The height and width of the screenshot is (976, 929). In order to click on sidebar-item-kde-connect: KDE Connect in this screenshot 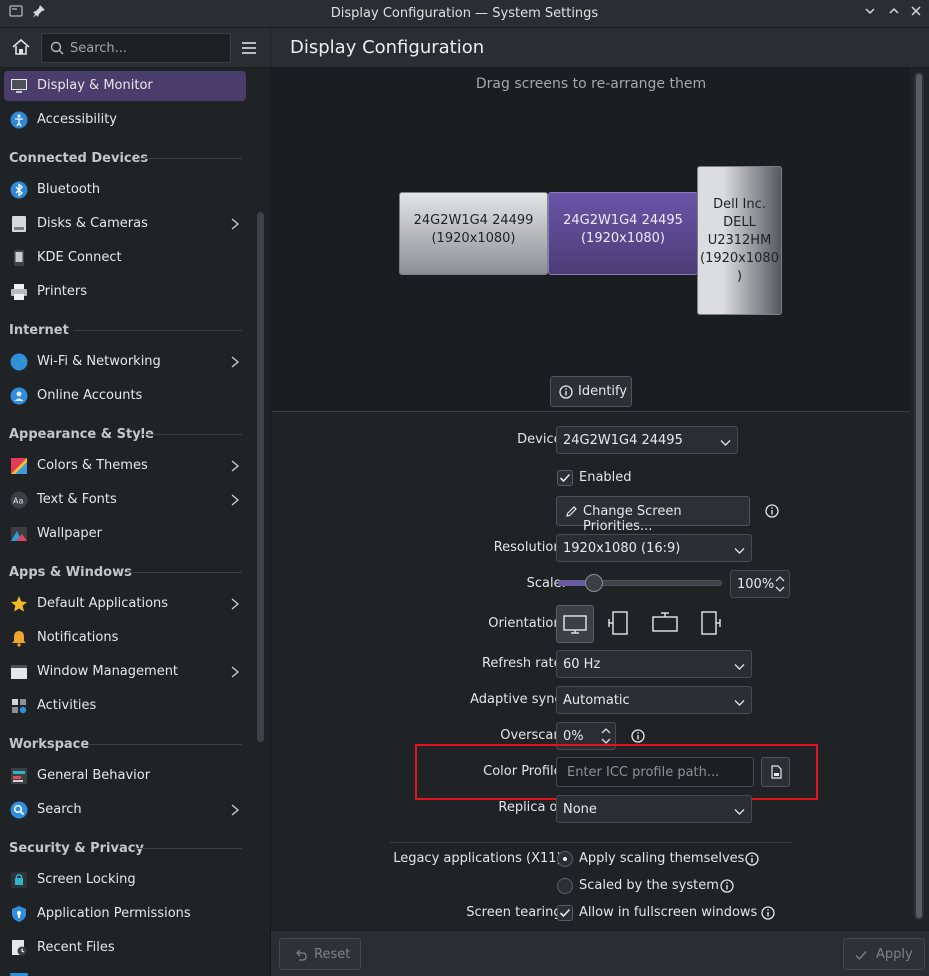, I will do `click(125, 258)`.